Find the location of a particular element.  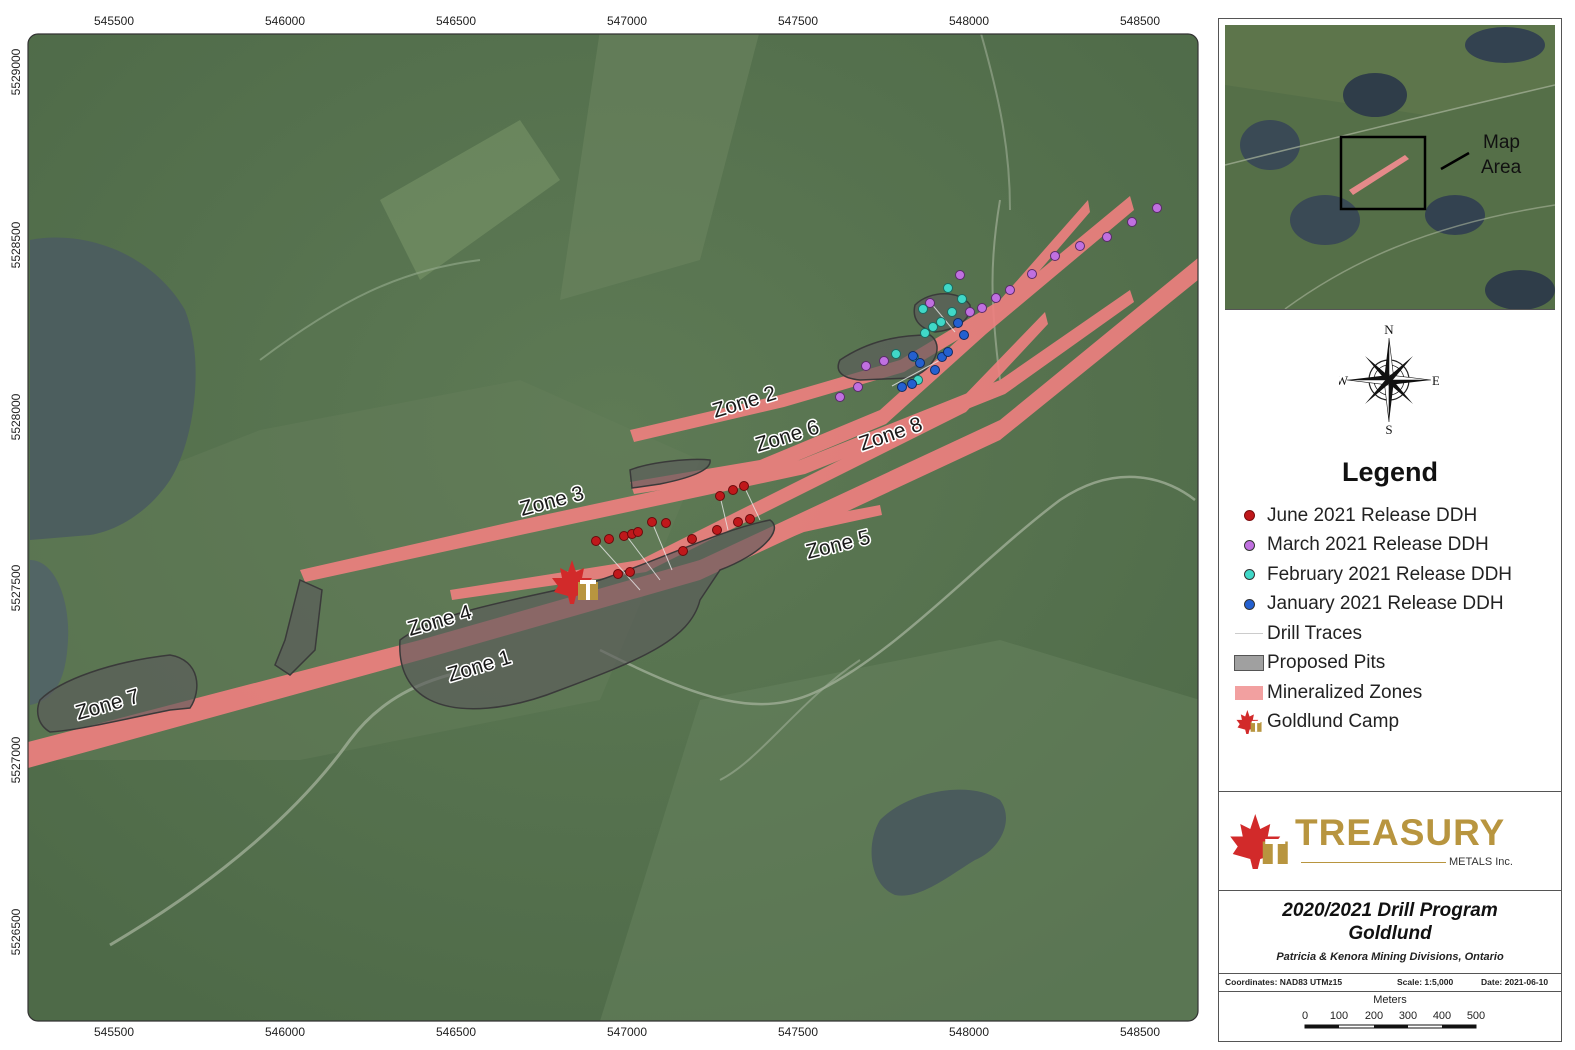

y-tick-label: 5528000 is located at coordinates (16, 416).